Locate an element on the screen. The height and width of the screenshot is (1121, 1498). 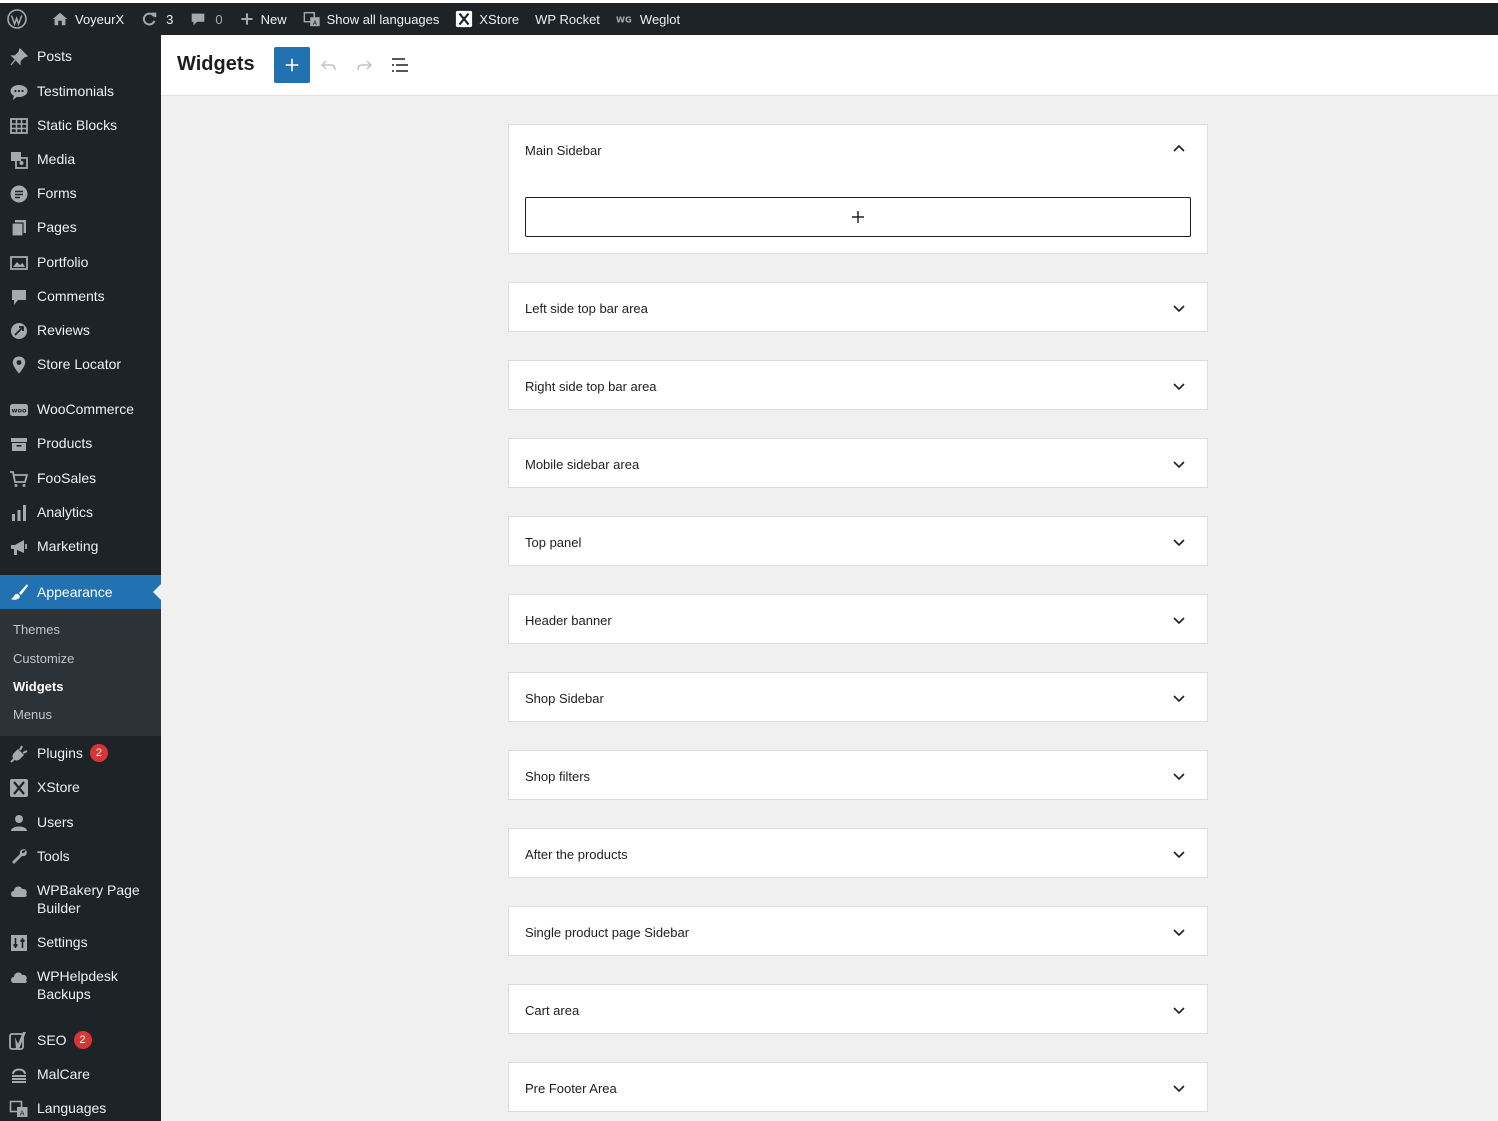
pages-icon is located at coordinates (19, 228).